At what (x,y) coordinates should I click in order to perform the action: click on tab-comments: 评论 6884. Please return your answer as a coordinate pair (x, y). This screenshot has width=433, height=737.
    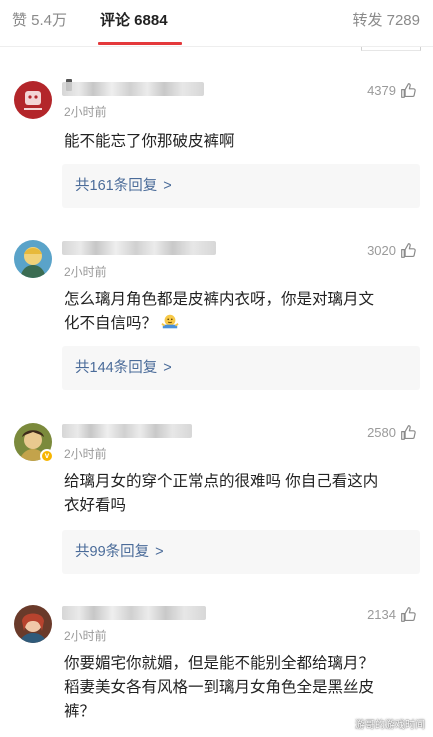
    Looking at the image, I should click on (134, 19).